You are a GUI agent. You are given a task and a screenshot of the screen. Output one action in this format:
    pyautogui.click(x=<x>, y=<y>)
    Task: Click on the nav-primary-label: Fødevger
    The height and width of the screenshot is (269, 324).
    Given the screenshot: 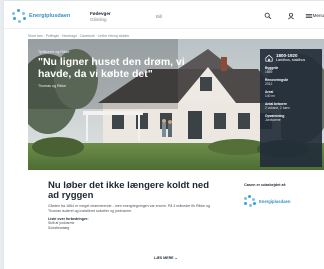 What is the action you would take?
    pyautogui.click(x=100, y=13)
    